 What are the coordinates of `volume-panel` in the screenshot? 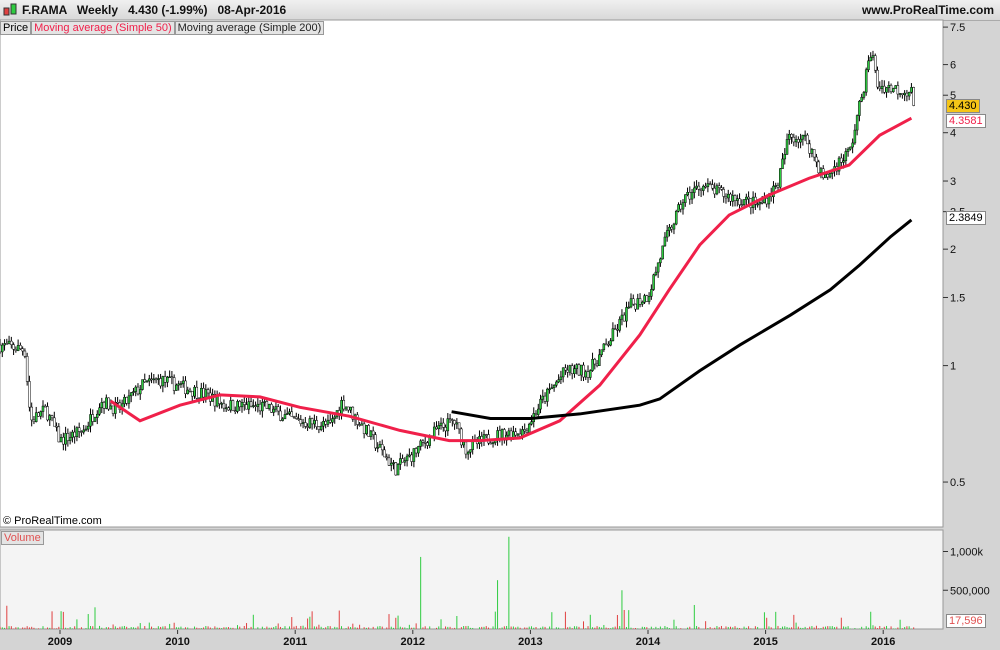 It's located at (472, 579).